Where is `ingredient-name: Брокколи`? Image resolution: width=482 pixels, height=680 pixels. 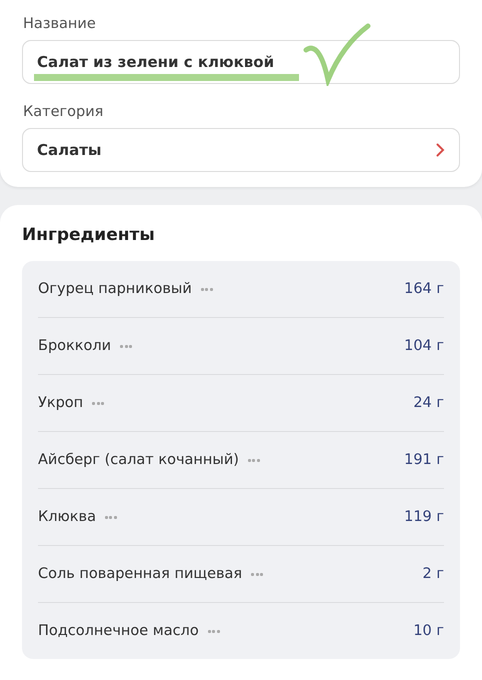 ingredient-name: Брокколи is located at coordinates (75, 346).